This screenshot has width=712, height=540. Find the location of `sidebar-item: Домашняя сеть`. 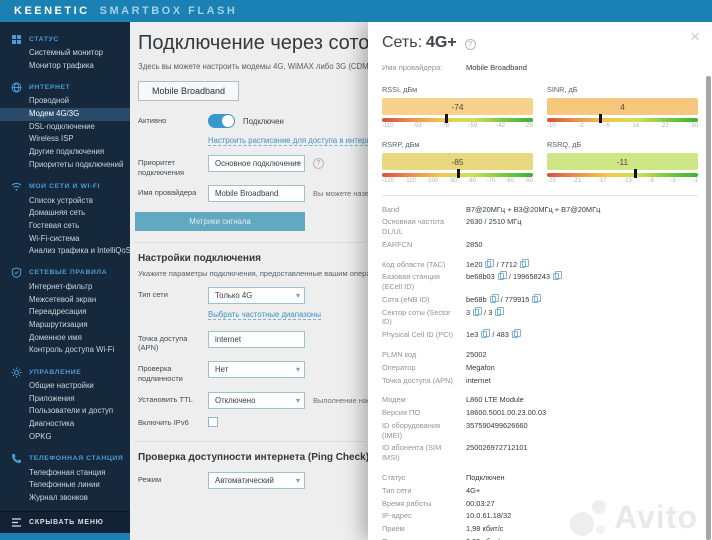

sidebar-item: Домашняя сеть is located at coordinates (65, 213).